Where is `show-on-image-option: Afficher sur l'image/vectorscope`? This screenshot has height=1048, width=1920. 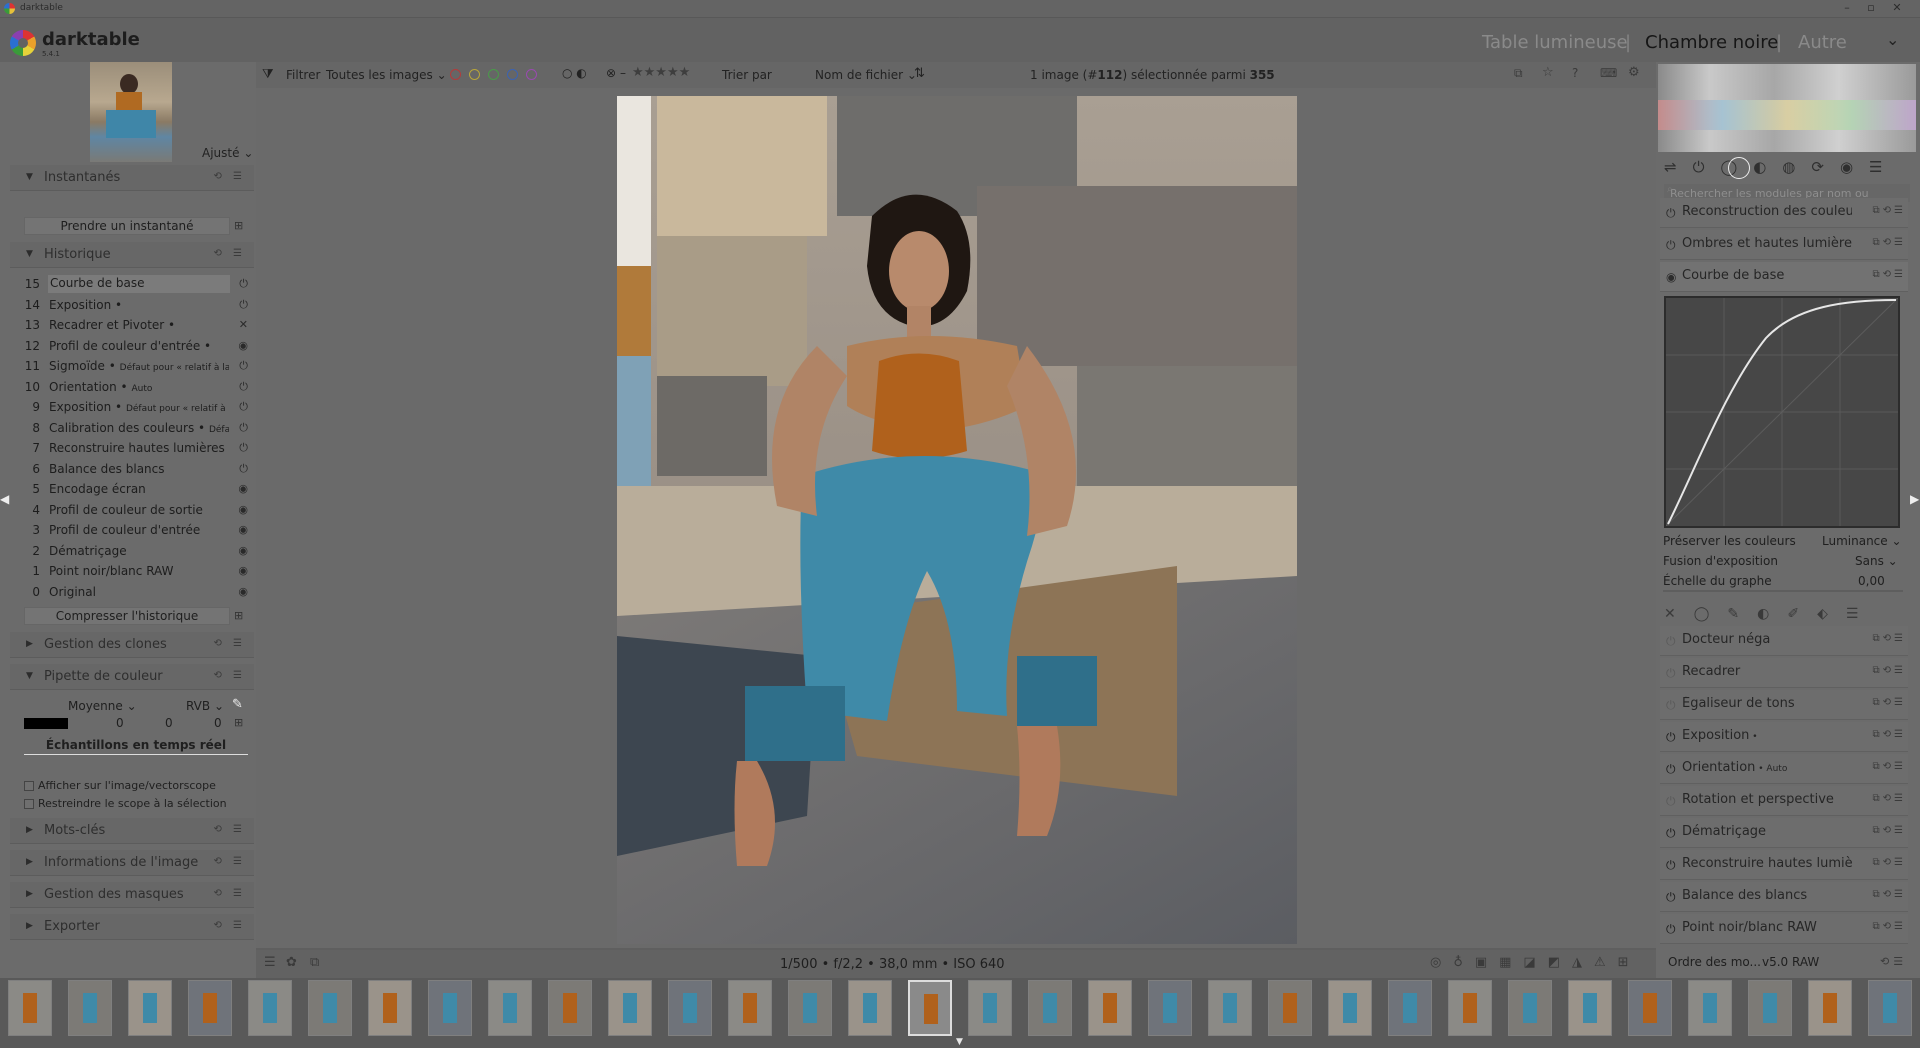
show-on-image-option: Afficher sur l'image/vectorscope is located at coordinates (120, 785).